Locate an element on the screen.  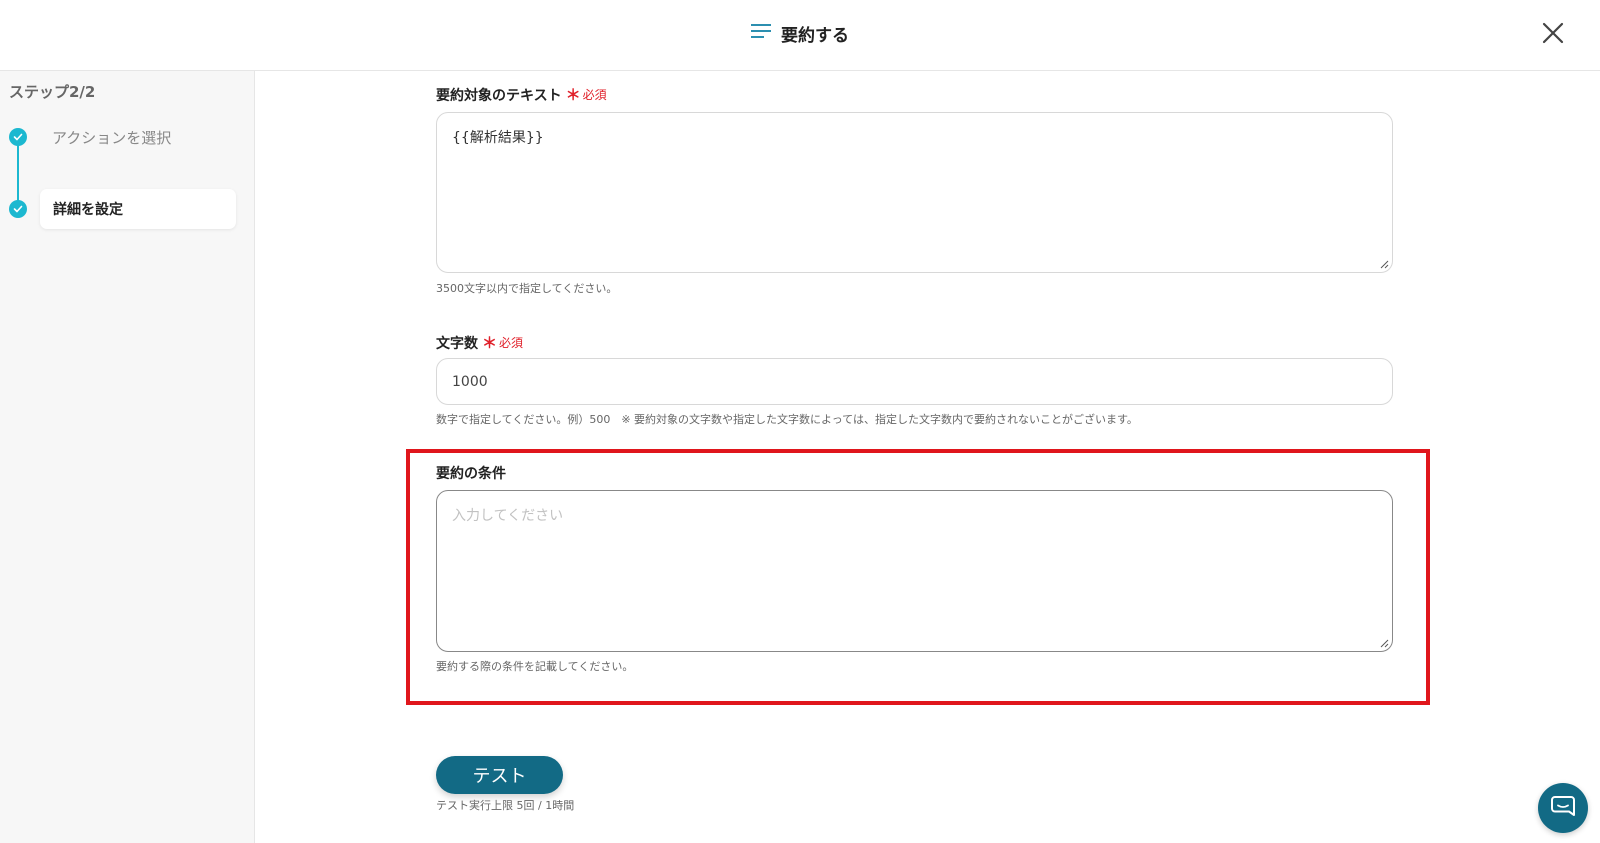
close-icon is located at coordinates (1553, 35).